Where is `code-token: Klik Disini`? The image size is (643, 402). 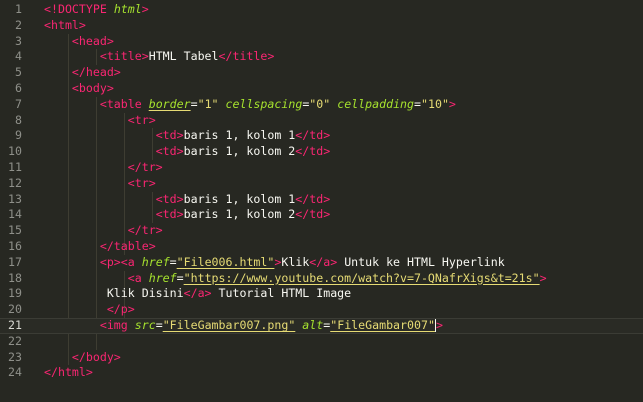
code-token: Klik Disini is located at coordinates (114, 293).